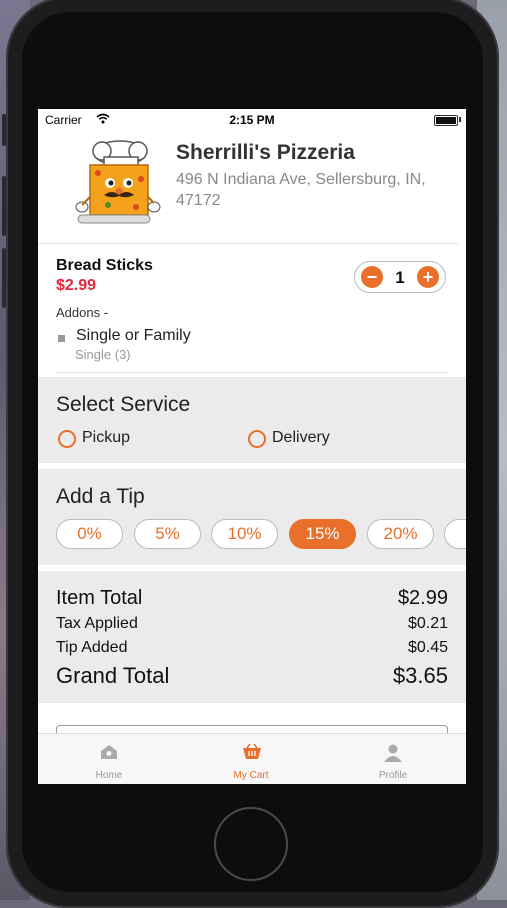  I want to click on tab-bar: Home My Cart Profile, so click(252, 758).